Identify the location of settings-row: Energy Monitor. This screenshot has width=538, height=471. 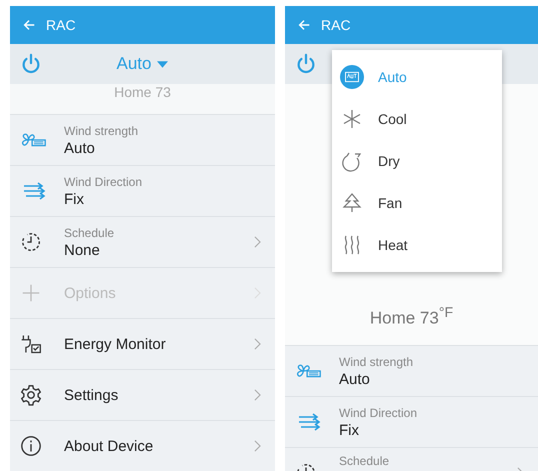
(142, 344).